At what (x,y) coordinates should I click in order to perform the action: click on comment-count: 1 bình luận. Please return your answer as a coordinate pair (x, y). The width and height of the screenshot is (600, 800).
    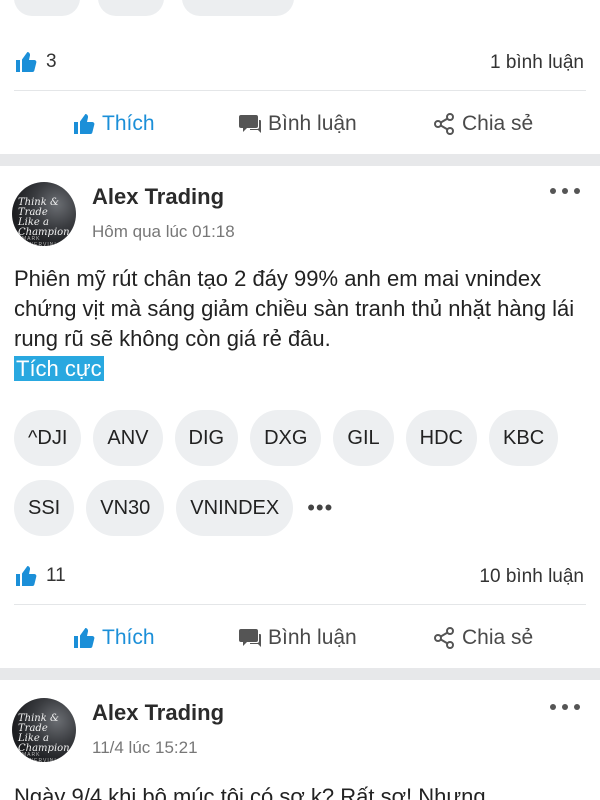
    Looking at the image, I should click on (537, 63).